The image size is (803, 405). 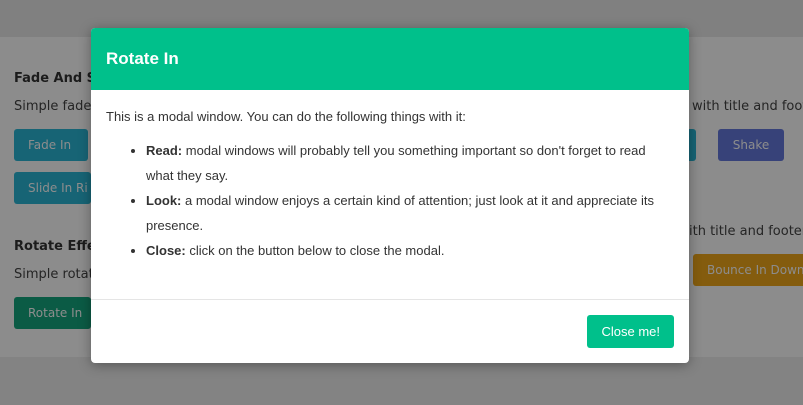 I want to click on list-item-term: Close:, so click(x=166, y=250).